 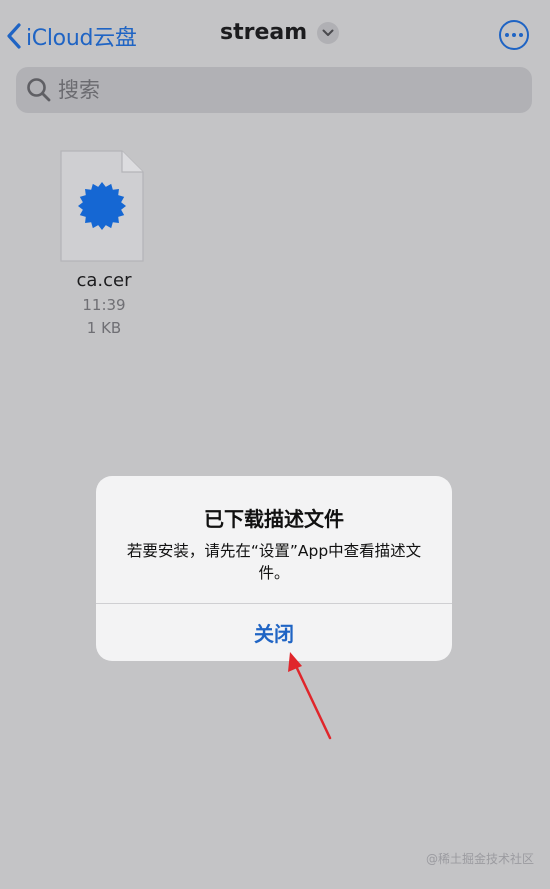 I want to click on annotation-arrow, so click(x=310, y=696).